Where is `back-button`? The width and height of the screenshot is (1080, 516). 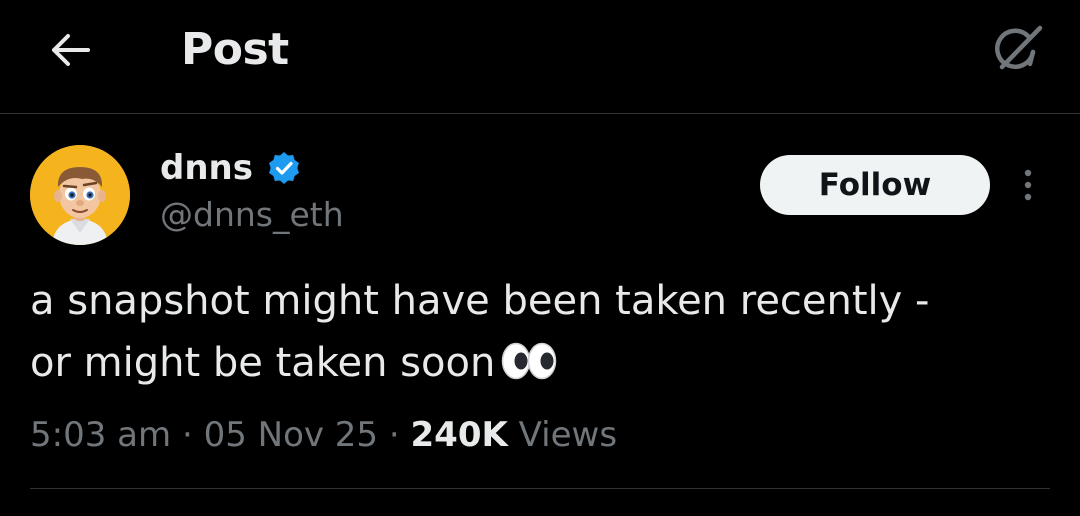
back-button is located at coordinates (70, 50).